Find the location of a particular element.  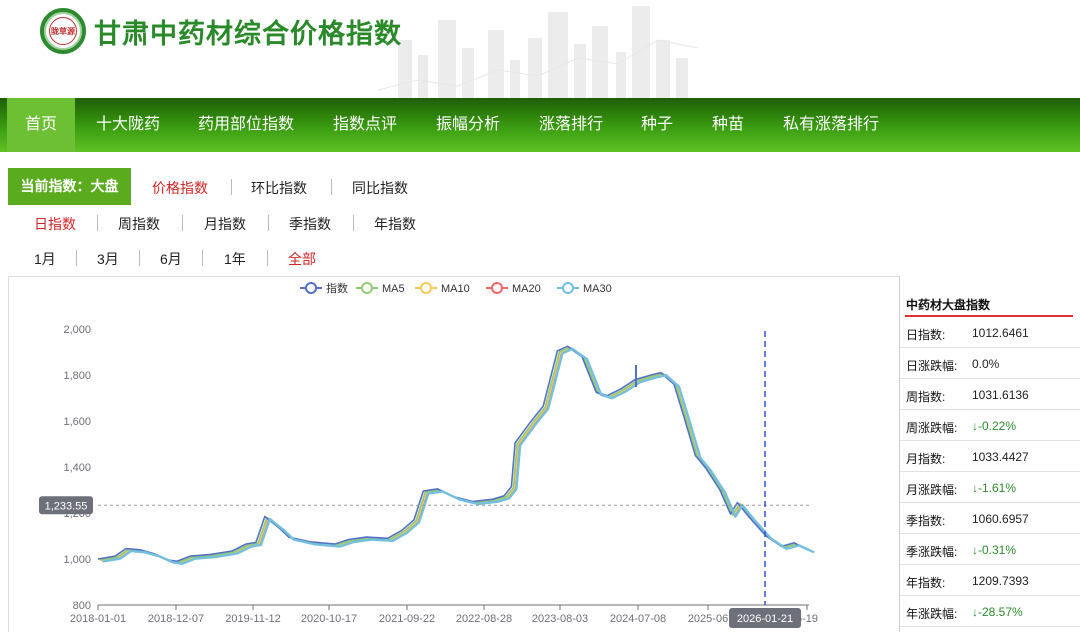

summary-row: 月指数: 1033.4427 is located at coordinates (990, 456).